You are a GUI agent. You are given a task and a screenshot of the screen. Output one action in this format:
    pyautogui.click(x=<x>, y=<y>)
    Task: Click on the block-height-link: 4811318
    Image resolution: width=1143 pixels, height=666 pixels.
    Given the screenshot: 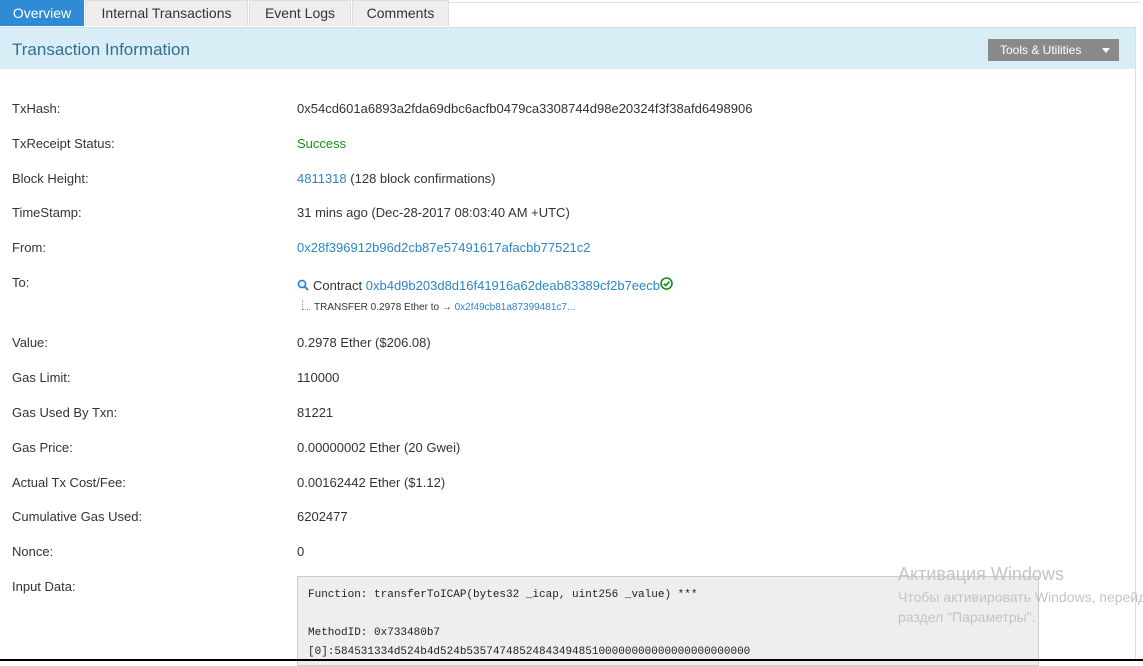 What is the action you would take?
    pyautogui.click(x=322, y=178)
    